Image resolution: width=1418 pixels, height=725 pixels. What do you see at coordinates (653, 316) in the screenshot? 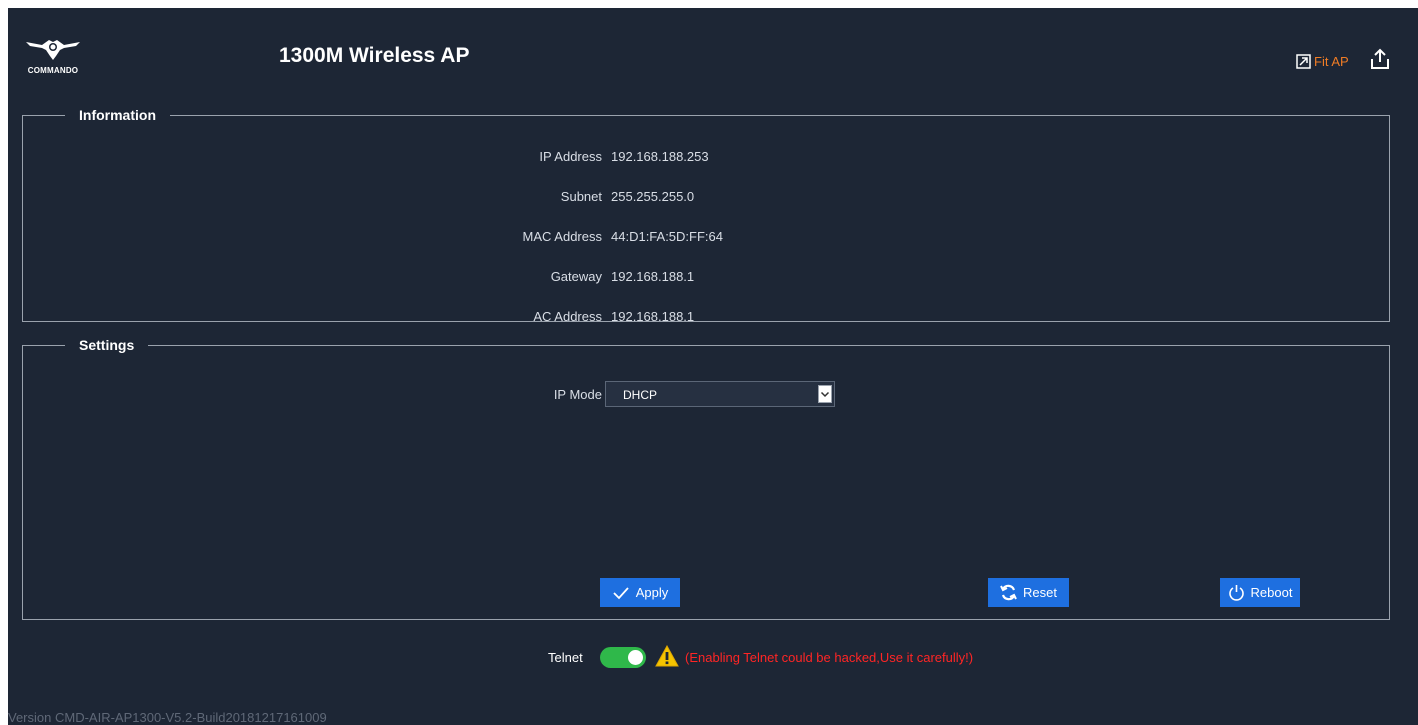
I see `ac-address-value: 192.168.188.1` at bounding box center [653, 316].